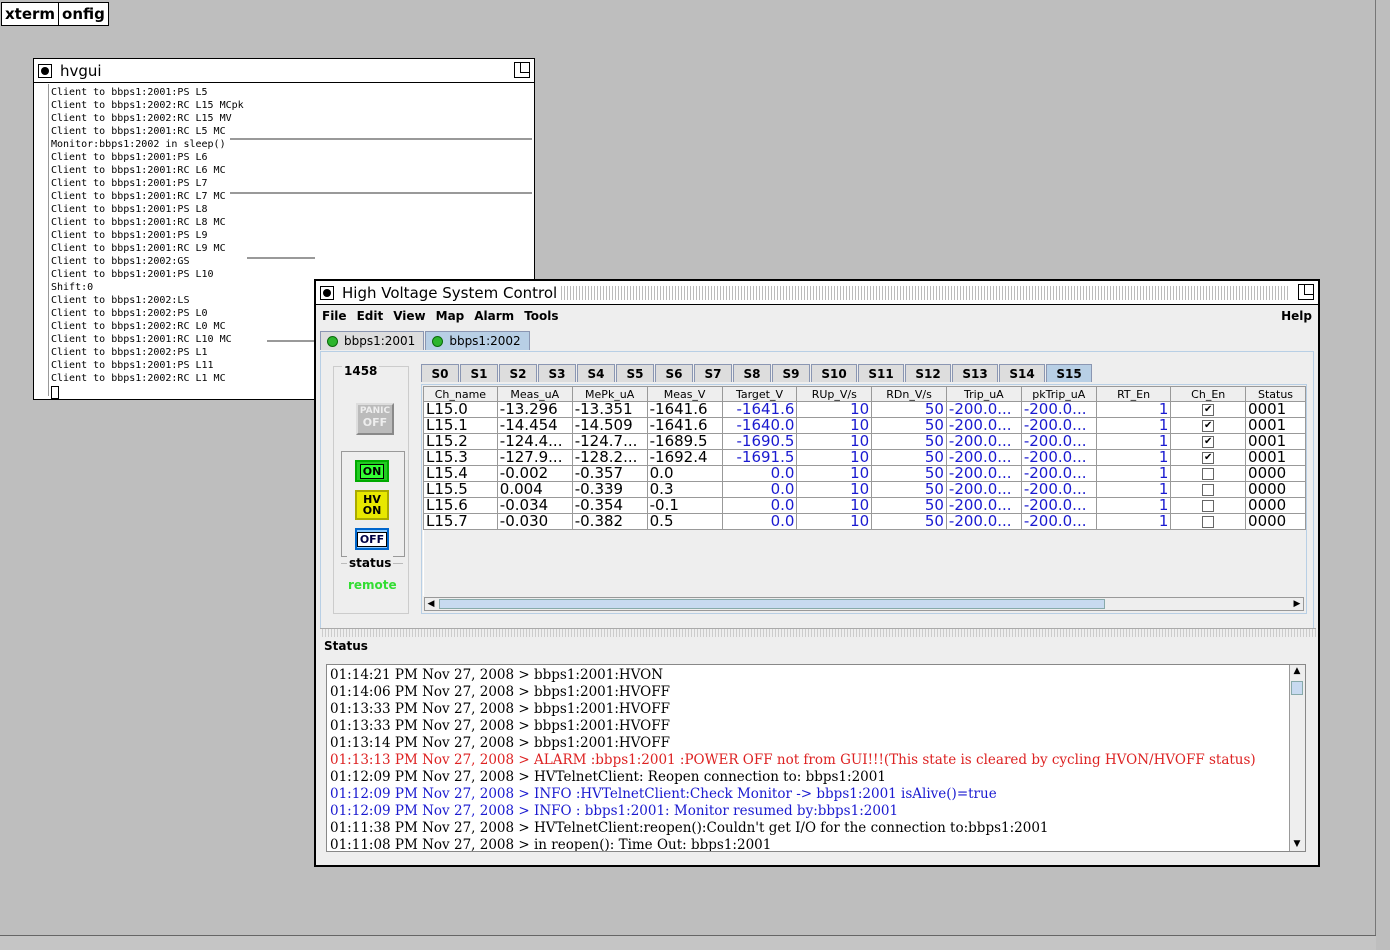 This screenshot has height=950, width=1390. What do you see at coordinates (752, 373) in the screenshot?
I see `tab-slot-s8: S8` at bounding box center [752, 373].